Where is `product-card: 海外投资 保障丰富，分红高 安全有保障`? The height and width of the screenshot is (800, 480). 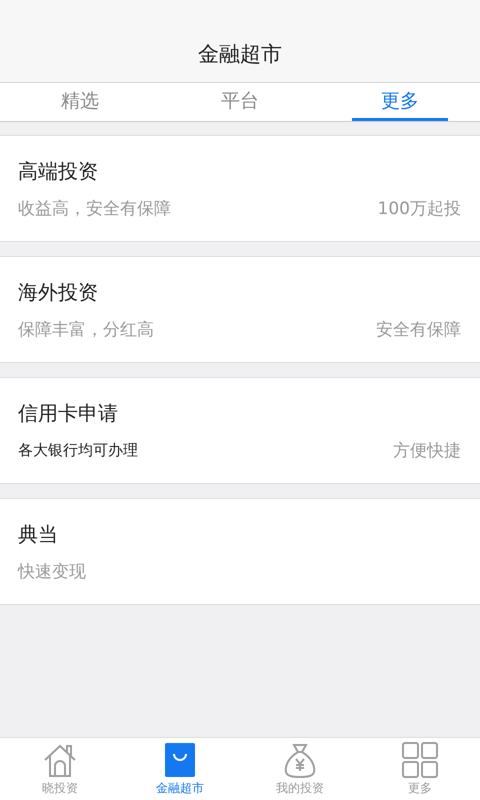 product-card: 海外投资 保障丰富，分红高 安全有保障 is located at coordinates (240, 309).